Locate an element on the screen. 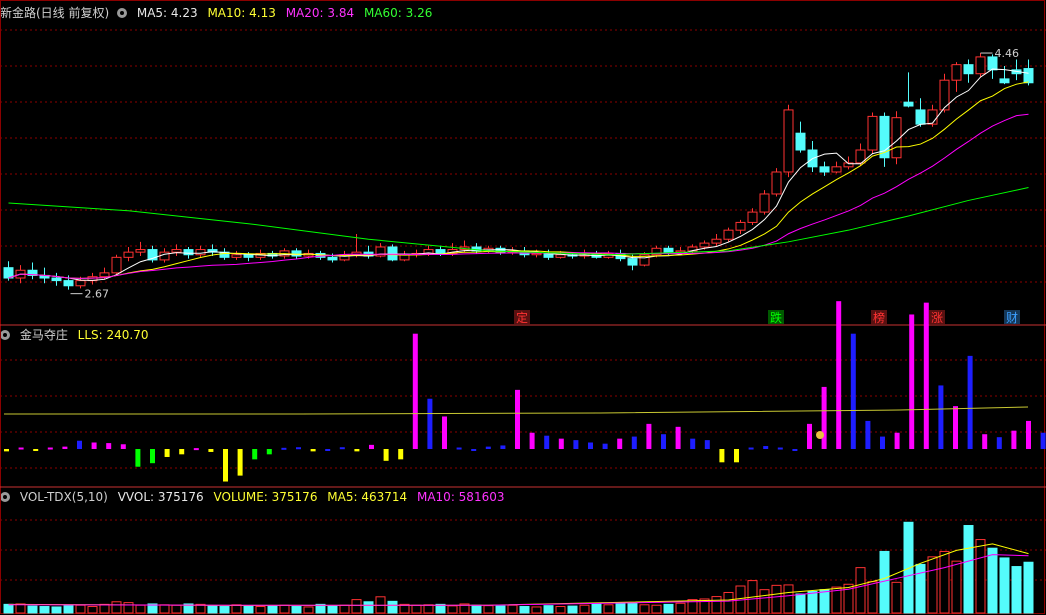  gold-marker is located at coordinates (820, 435).